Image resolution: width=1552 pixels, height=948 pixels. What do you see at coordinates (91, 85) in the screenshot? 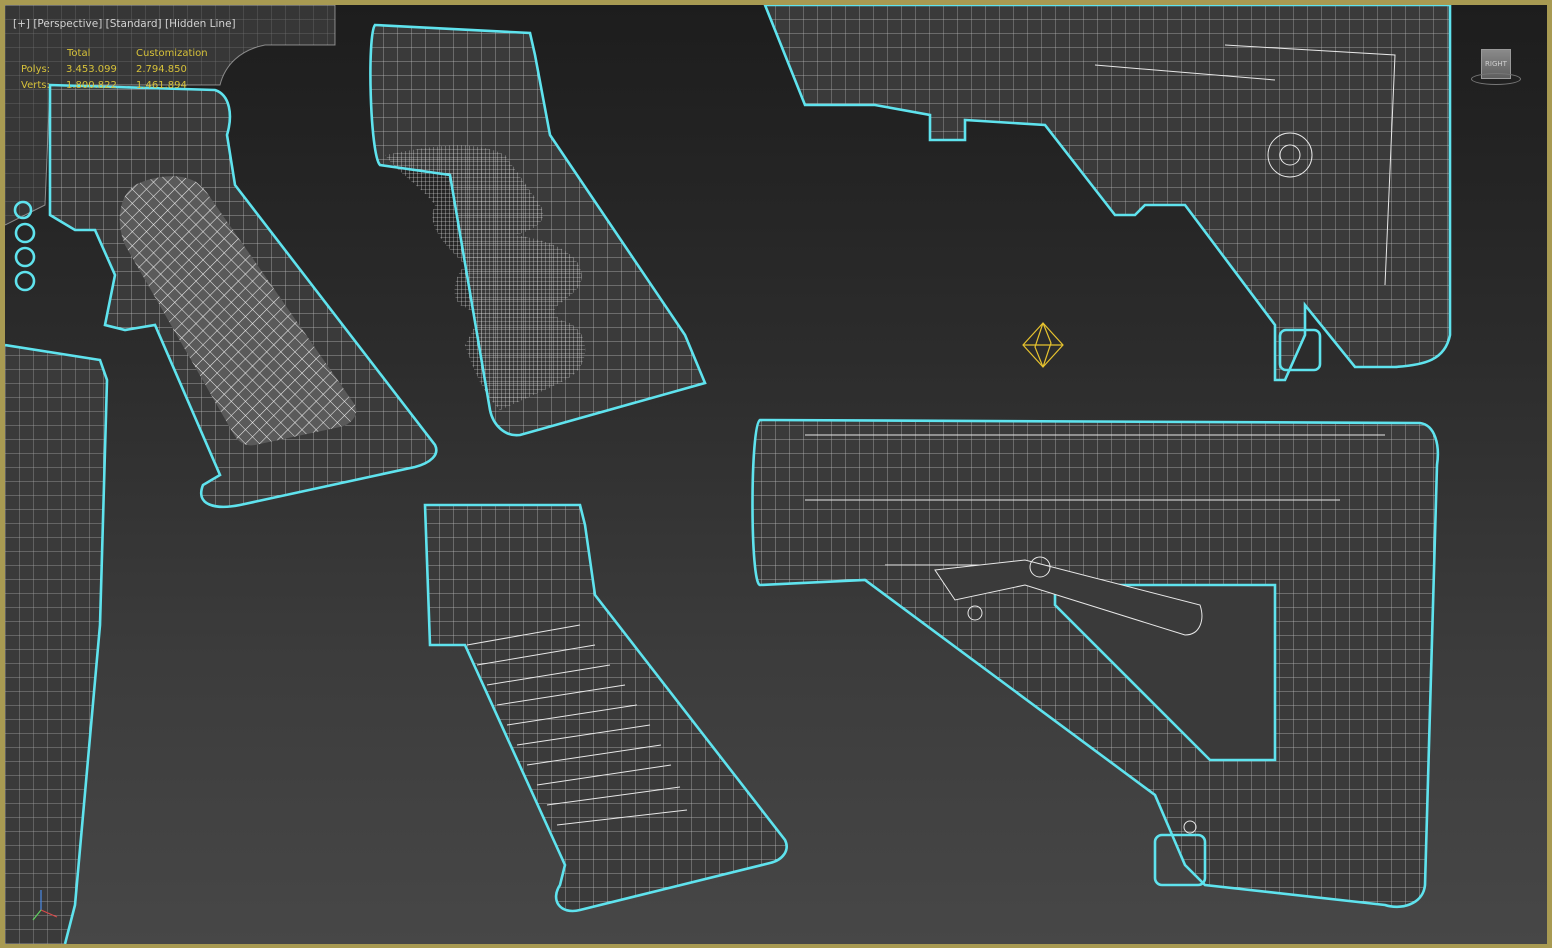
I see `stats-total-value: 1.800.822` at bounding box center [91, 85].